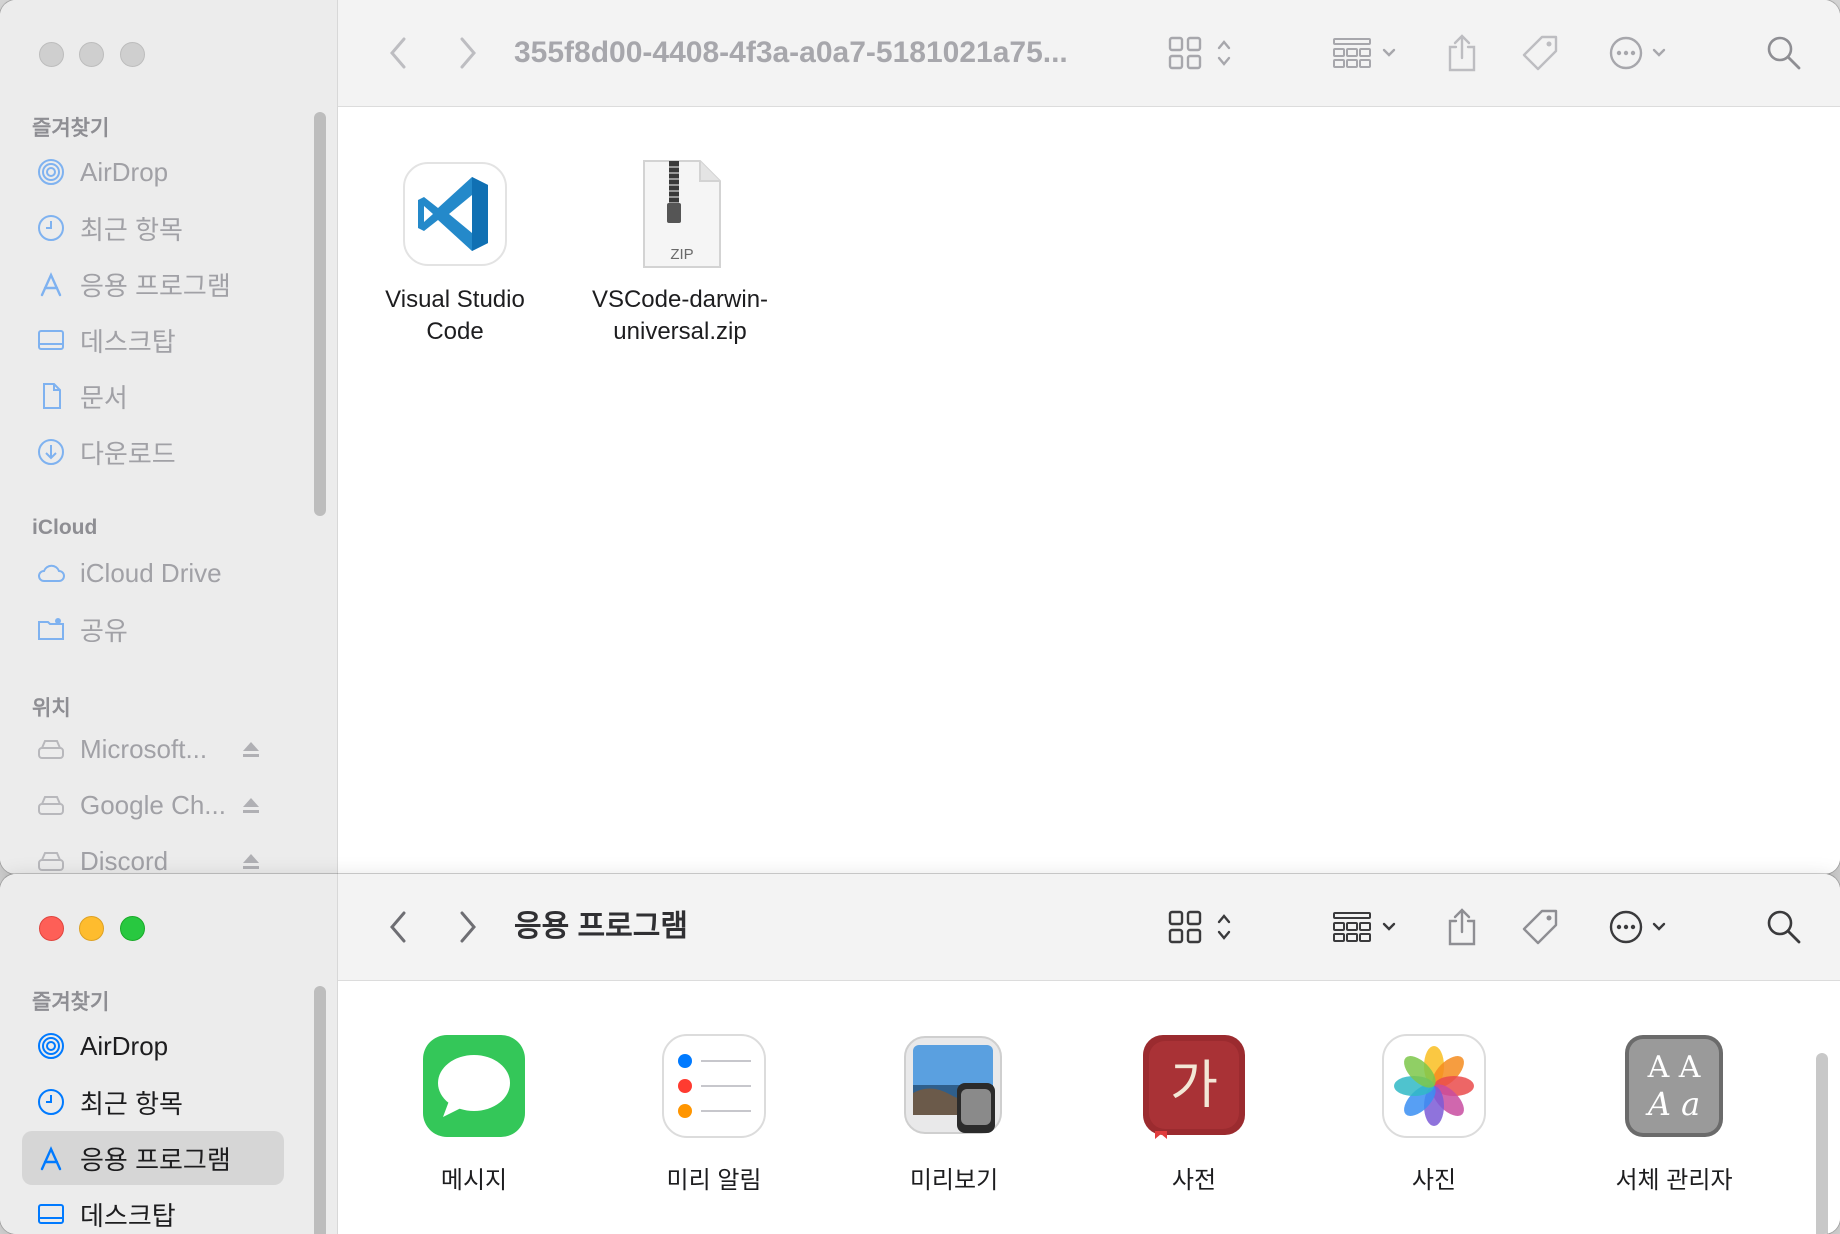 This screenshot has height=1234, width=1840. I want to click on ellipsis-circle-icon, so click(1637, 927).